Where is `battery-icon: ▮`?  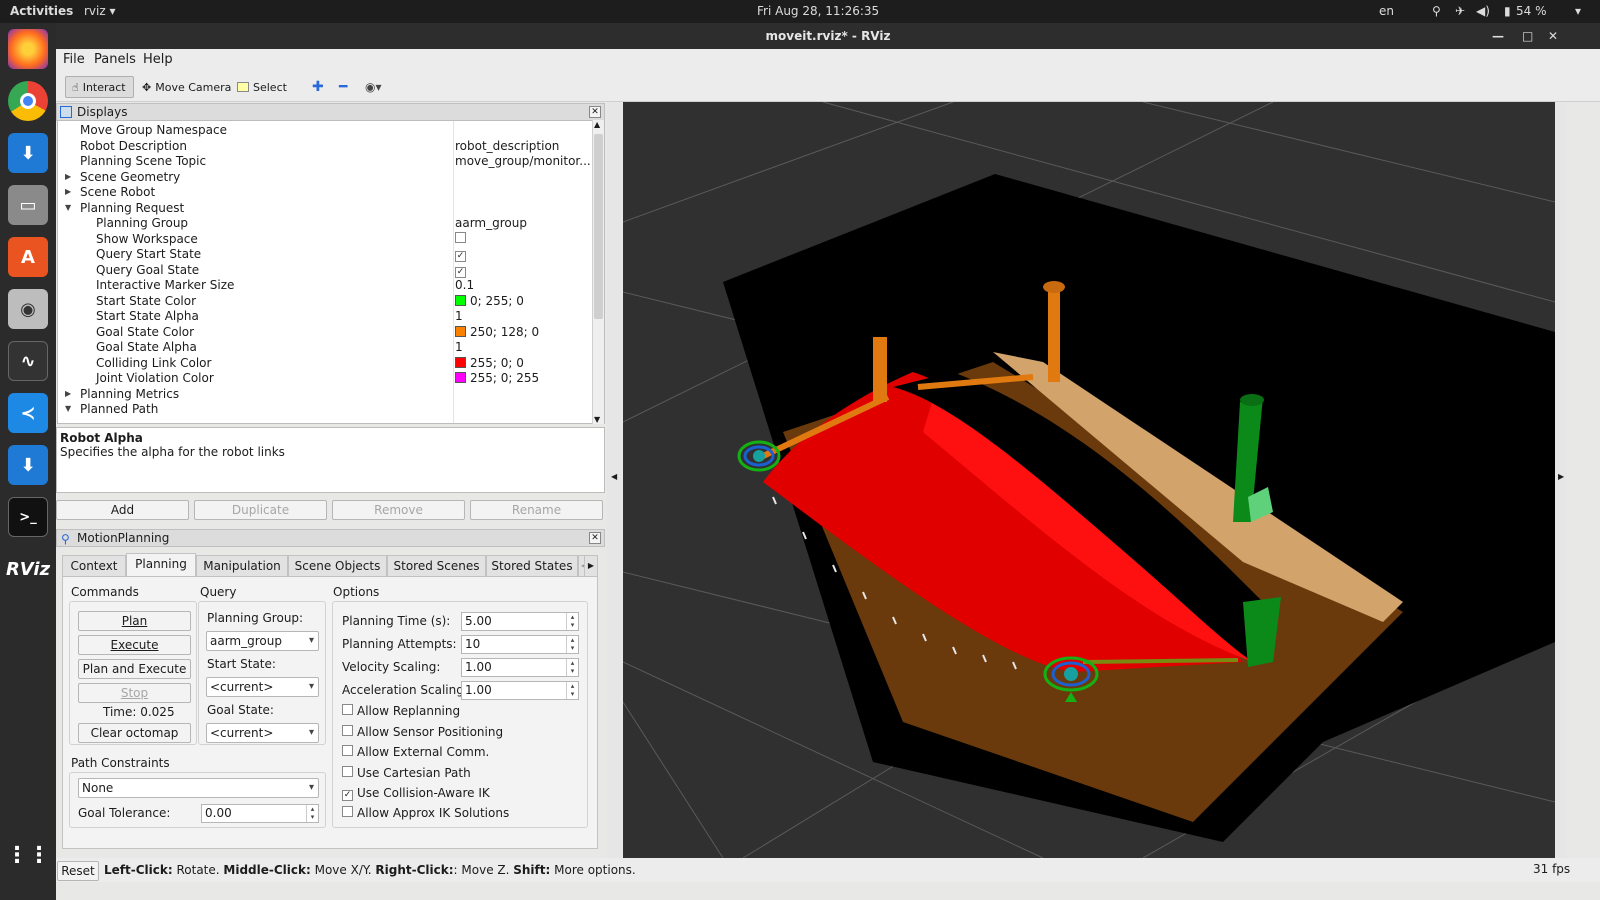
battery-icon: ▮ is located at coordinates (1507, 11).